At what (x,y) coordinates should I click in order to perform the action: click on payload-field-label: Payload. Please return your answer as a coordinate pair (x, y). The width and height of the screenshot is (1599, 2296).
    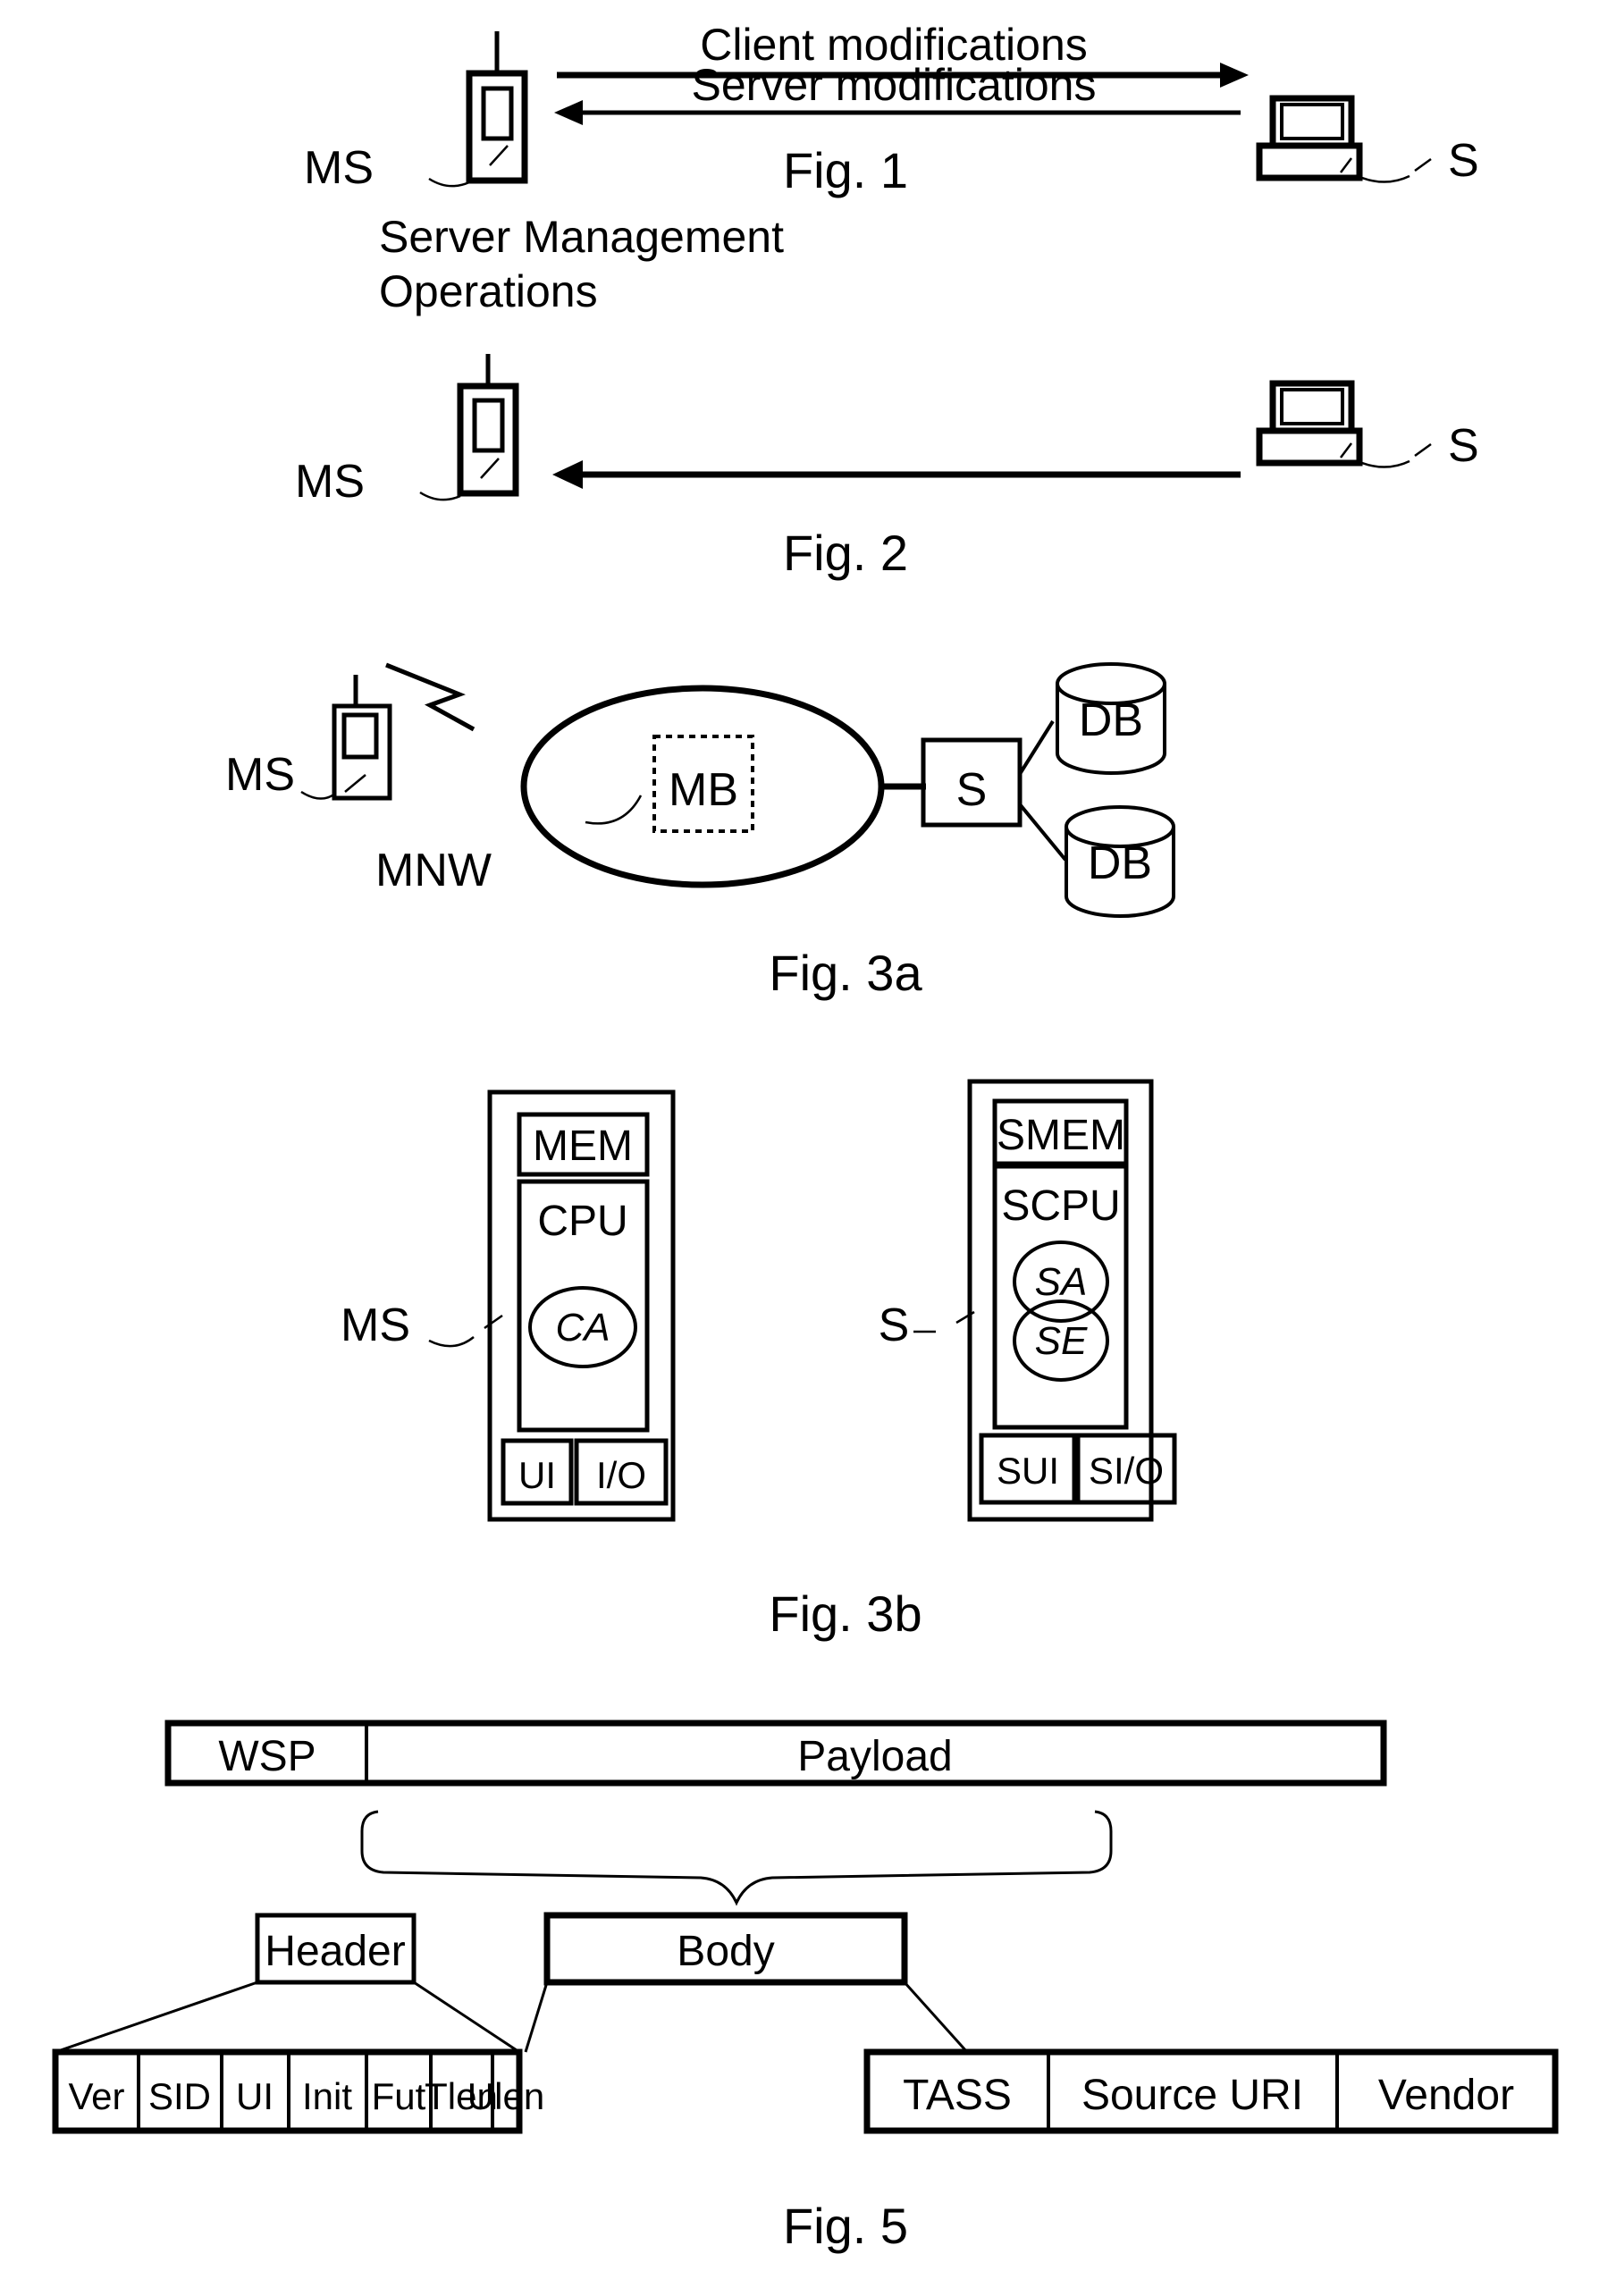
    Looking at the image, I should click on (874, 1756).